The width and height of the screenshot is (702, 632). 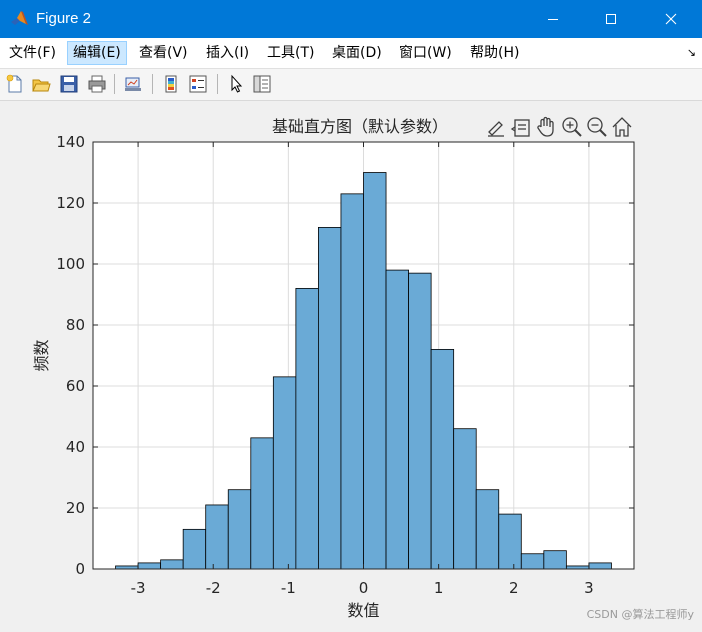 I want to click on close-button, so click(x=671, y=19).